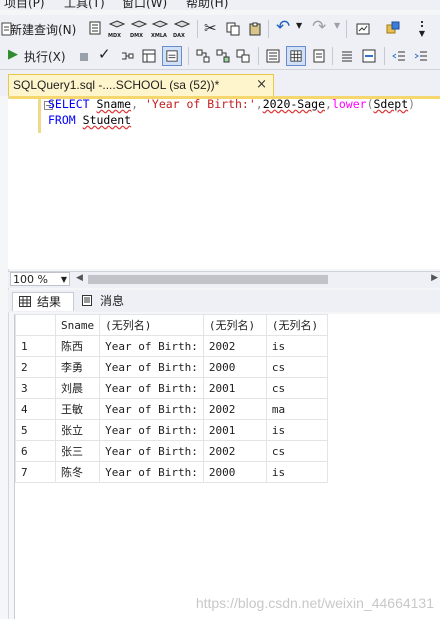 The width and height of the screenshot is (440, 619). What do you see at coordinates (127, 56) in the screenshot?
I see `display-plan-icon` at bounding box center [127, 56].